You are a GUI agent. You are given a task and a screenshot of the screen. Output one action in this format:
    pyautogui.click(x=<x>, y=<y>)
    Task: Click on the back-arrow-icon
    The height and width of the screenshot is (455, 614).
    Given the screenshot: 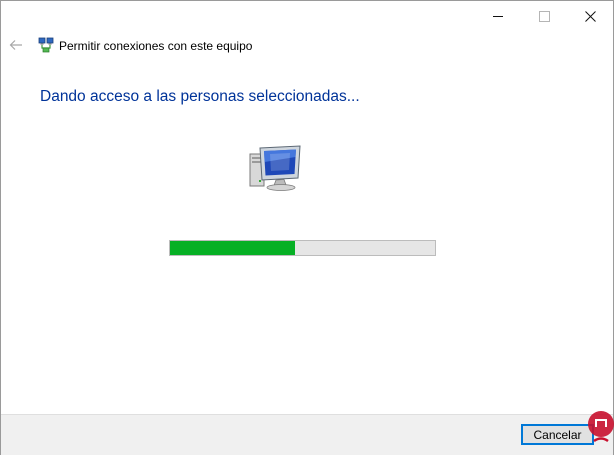 What is the action you would take?
    pyautogui.click(x=15, y=45)
    